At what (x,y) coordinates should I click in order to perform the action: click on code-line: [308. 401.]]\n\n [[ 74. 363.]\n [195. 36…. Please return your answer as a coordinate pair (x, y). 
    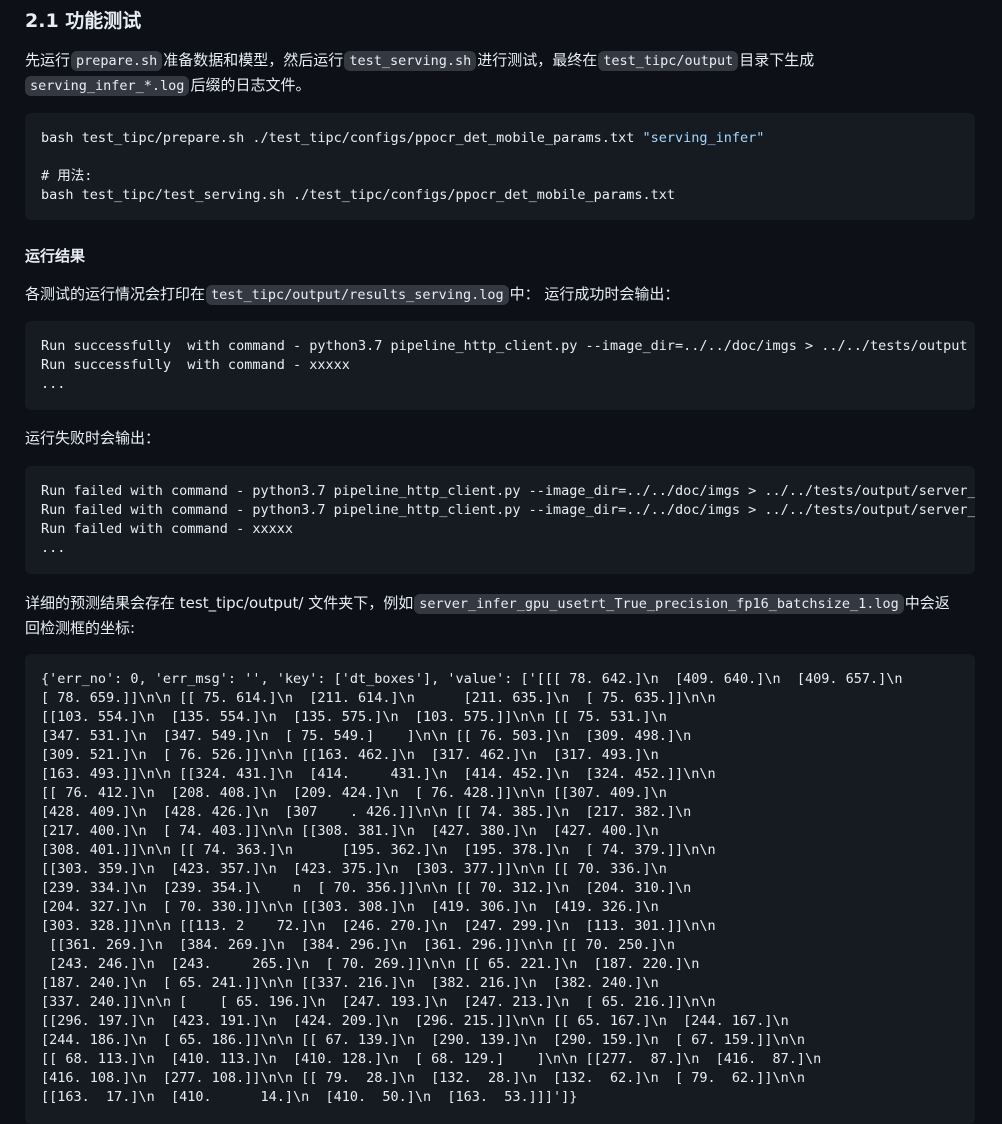
    Looking at the image, I should click on (378, 850).